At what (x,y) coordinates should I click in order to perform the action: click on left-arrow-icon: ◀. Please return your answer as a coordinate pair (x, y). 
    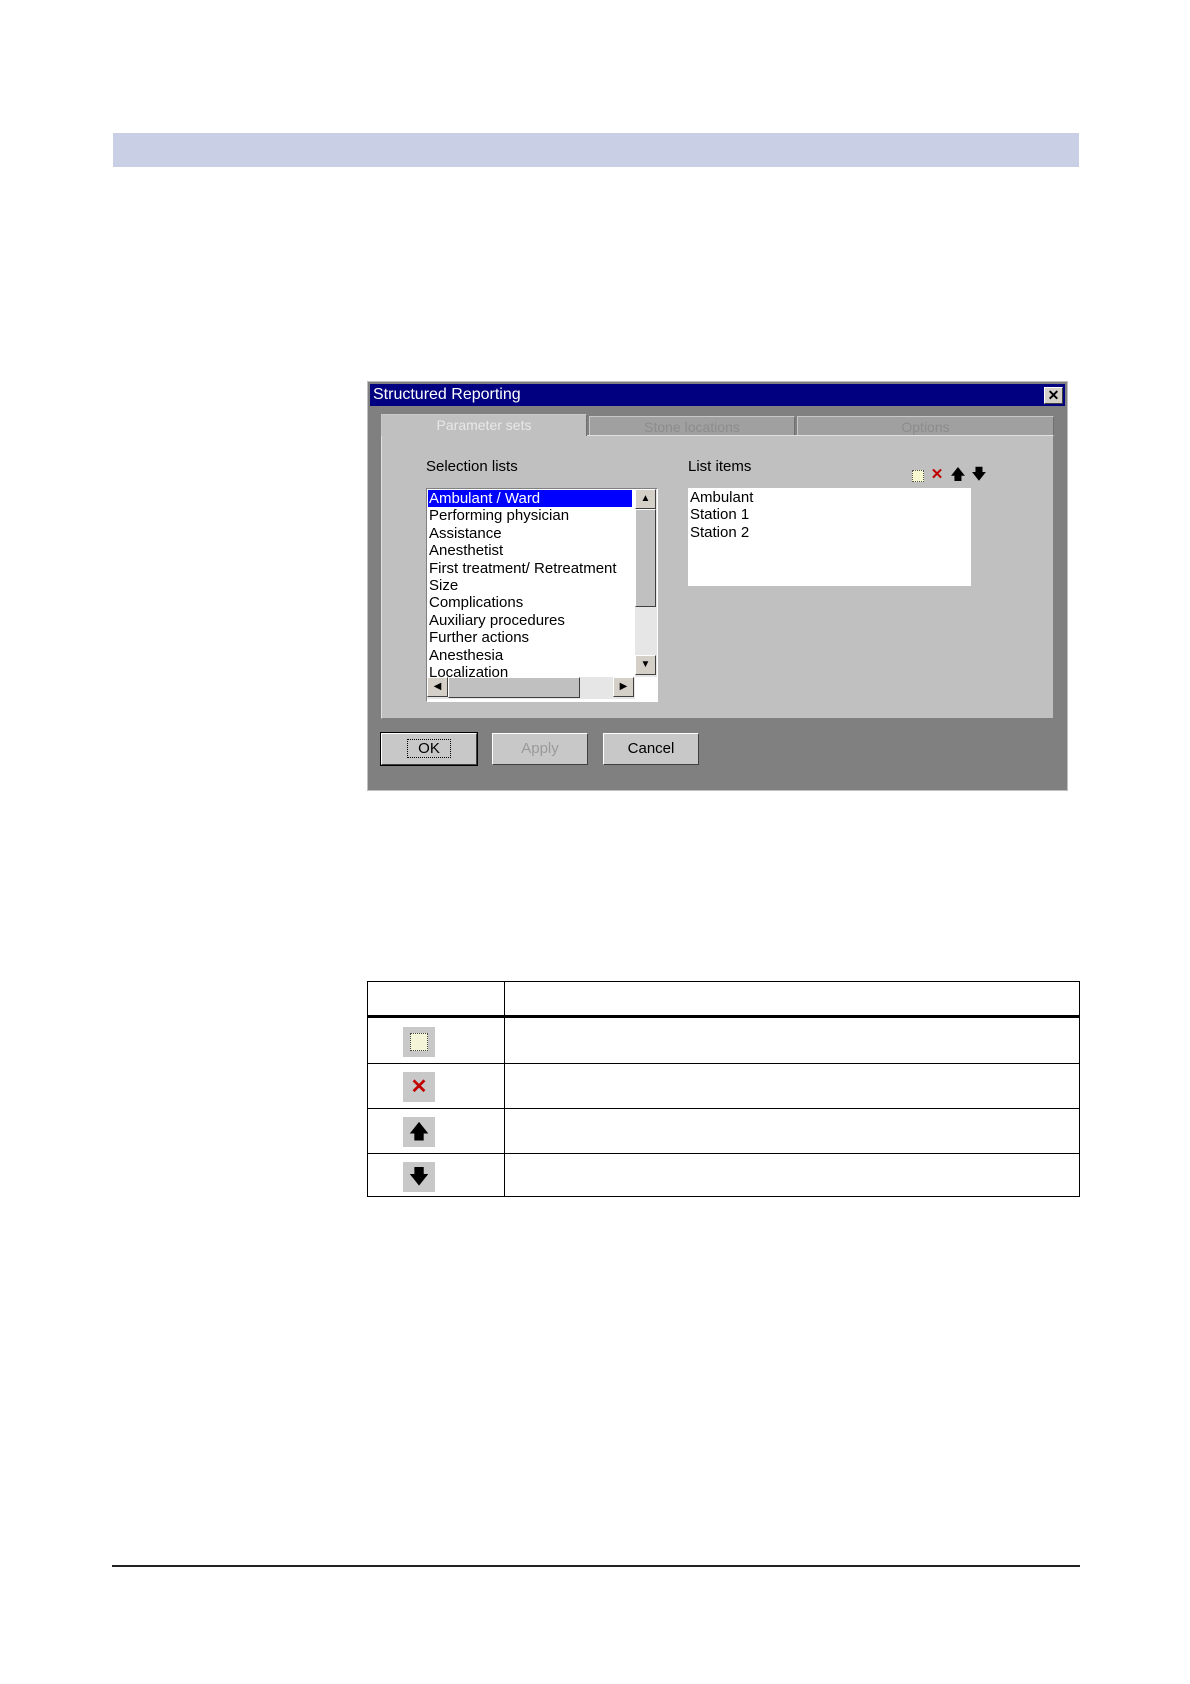
    Looking at the image, I should click on (437, 686).